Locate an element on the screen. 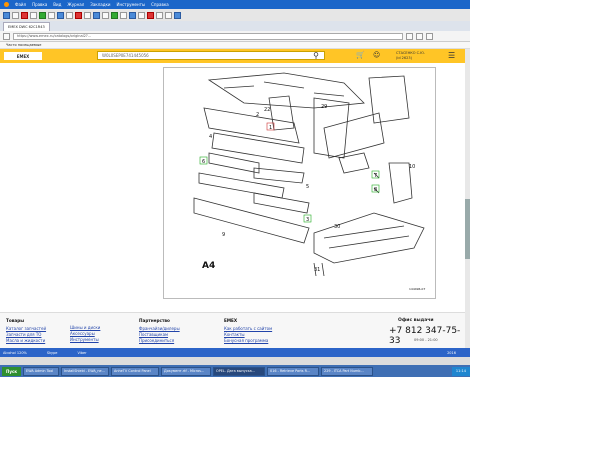  toolbar is located at coordinates (235, 15).